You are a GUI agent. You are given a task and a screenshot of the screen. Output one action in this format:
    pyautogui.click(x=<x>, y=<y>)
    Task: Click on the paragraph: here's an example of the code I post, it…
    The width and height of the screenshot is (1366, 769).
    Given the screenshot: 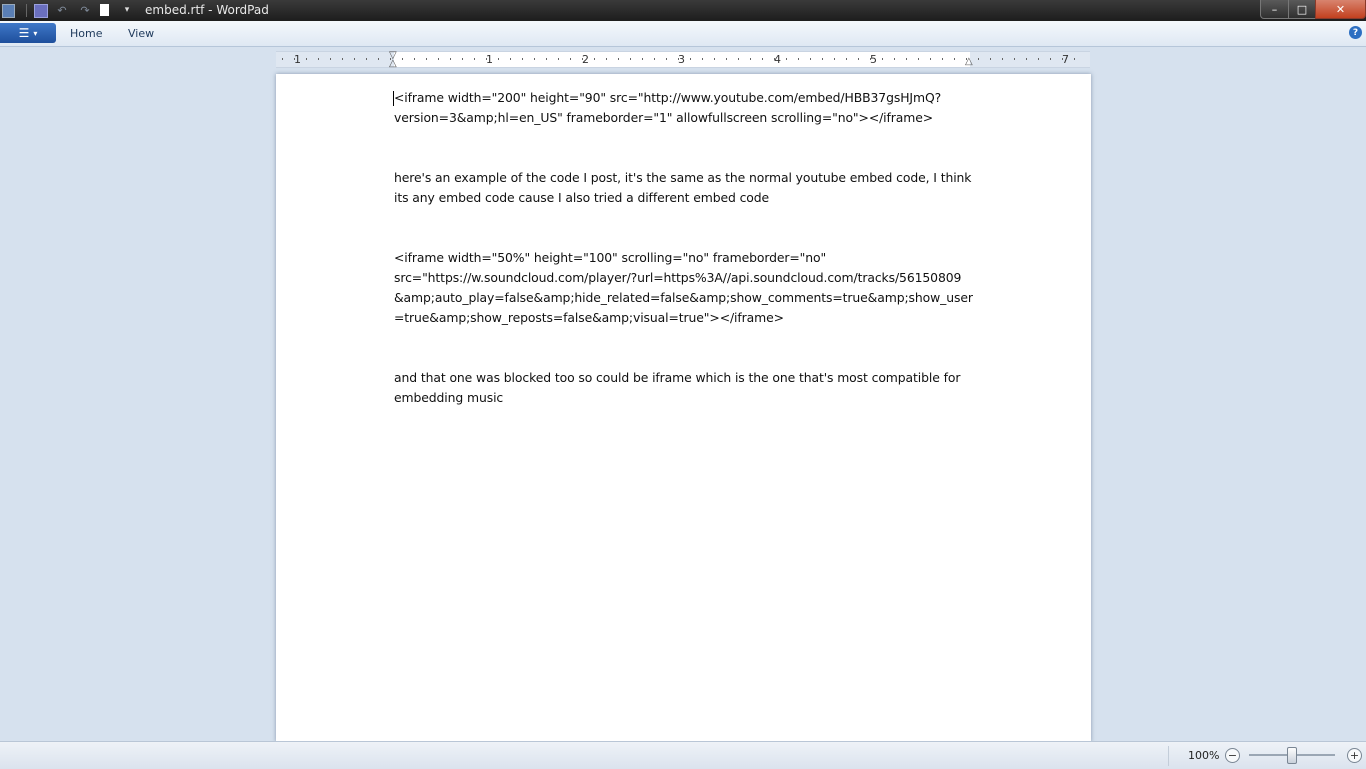 What is the action you would take?
    pyautogui.click(x=694, y=188)
    